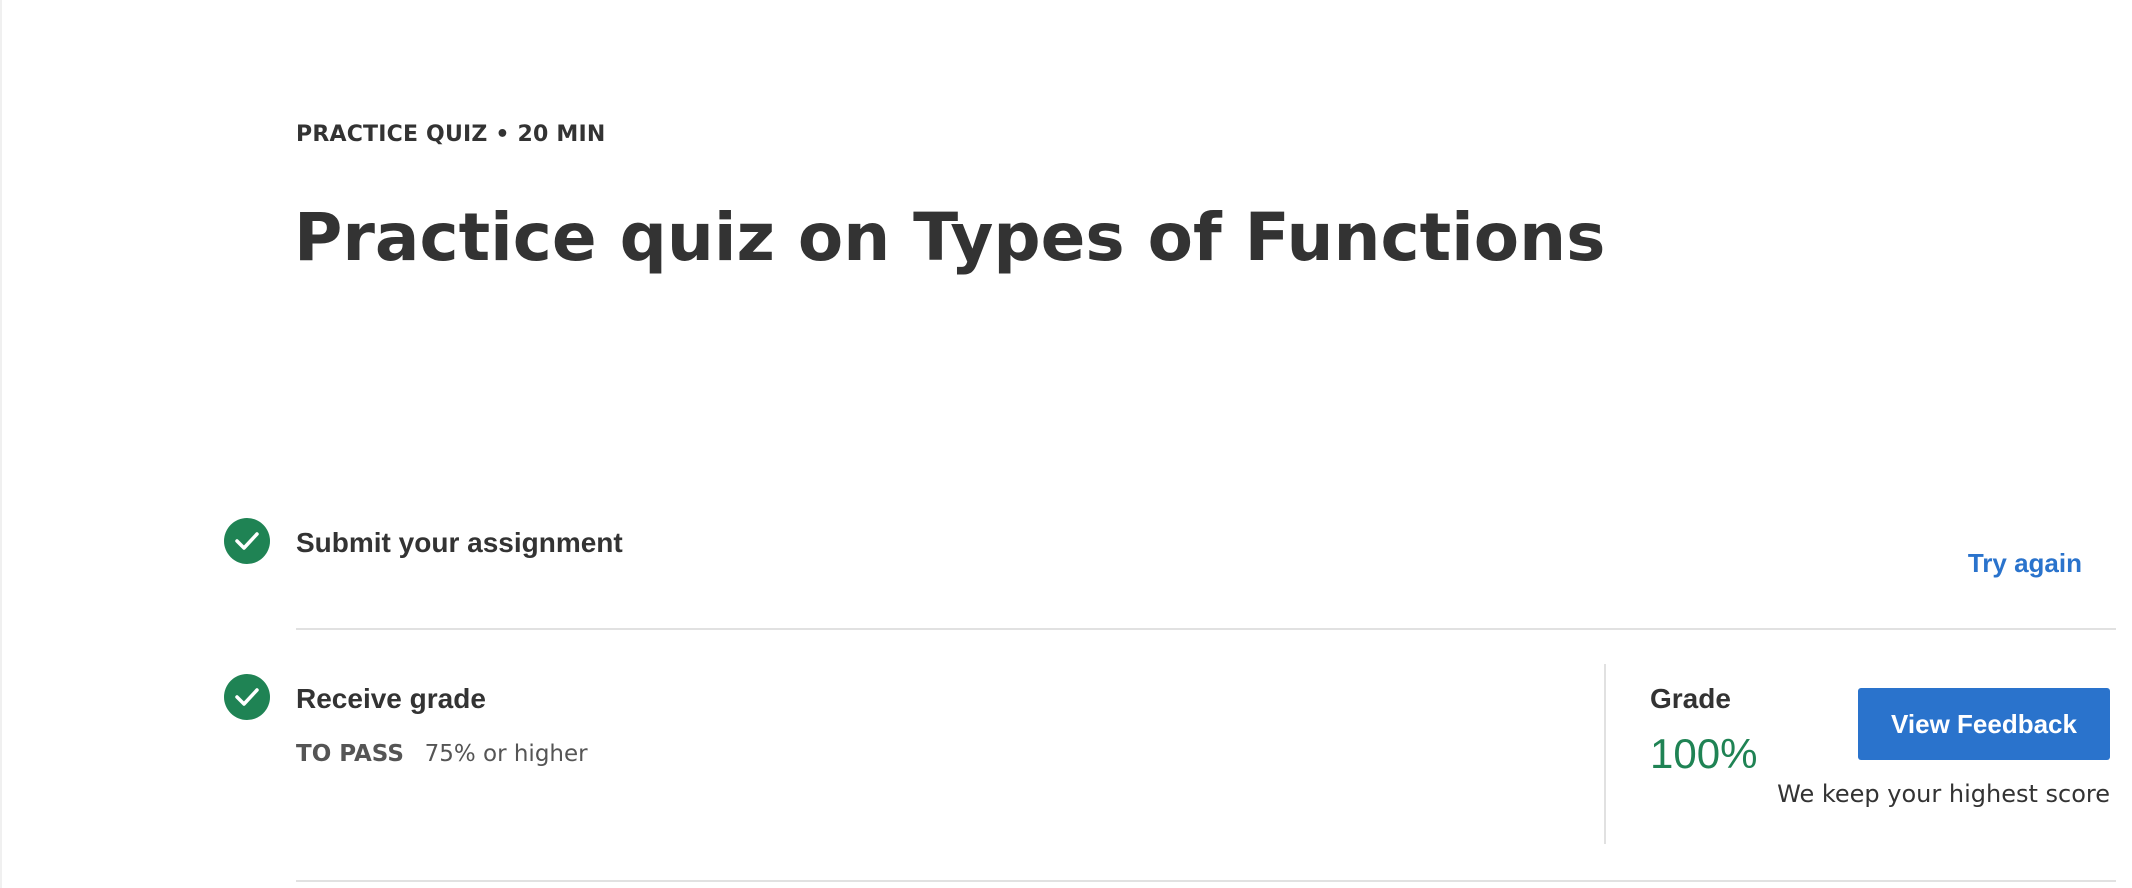  I want to click on pass-requirement: TO PASS 75% or higher, so click(442, 754).